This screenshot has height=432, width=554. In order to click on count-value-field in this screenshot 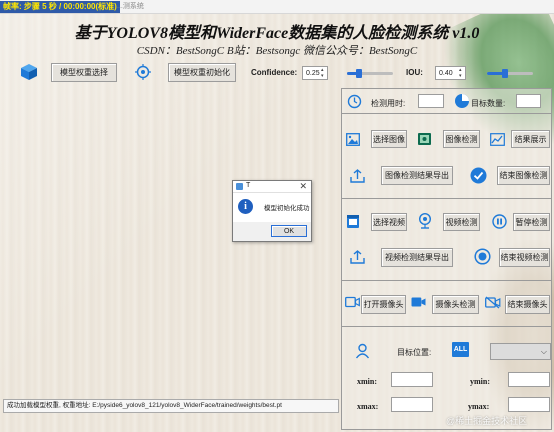, I will do `click(528, 101)`.